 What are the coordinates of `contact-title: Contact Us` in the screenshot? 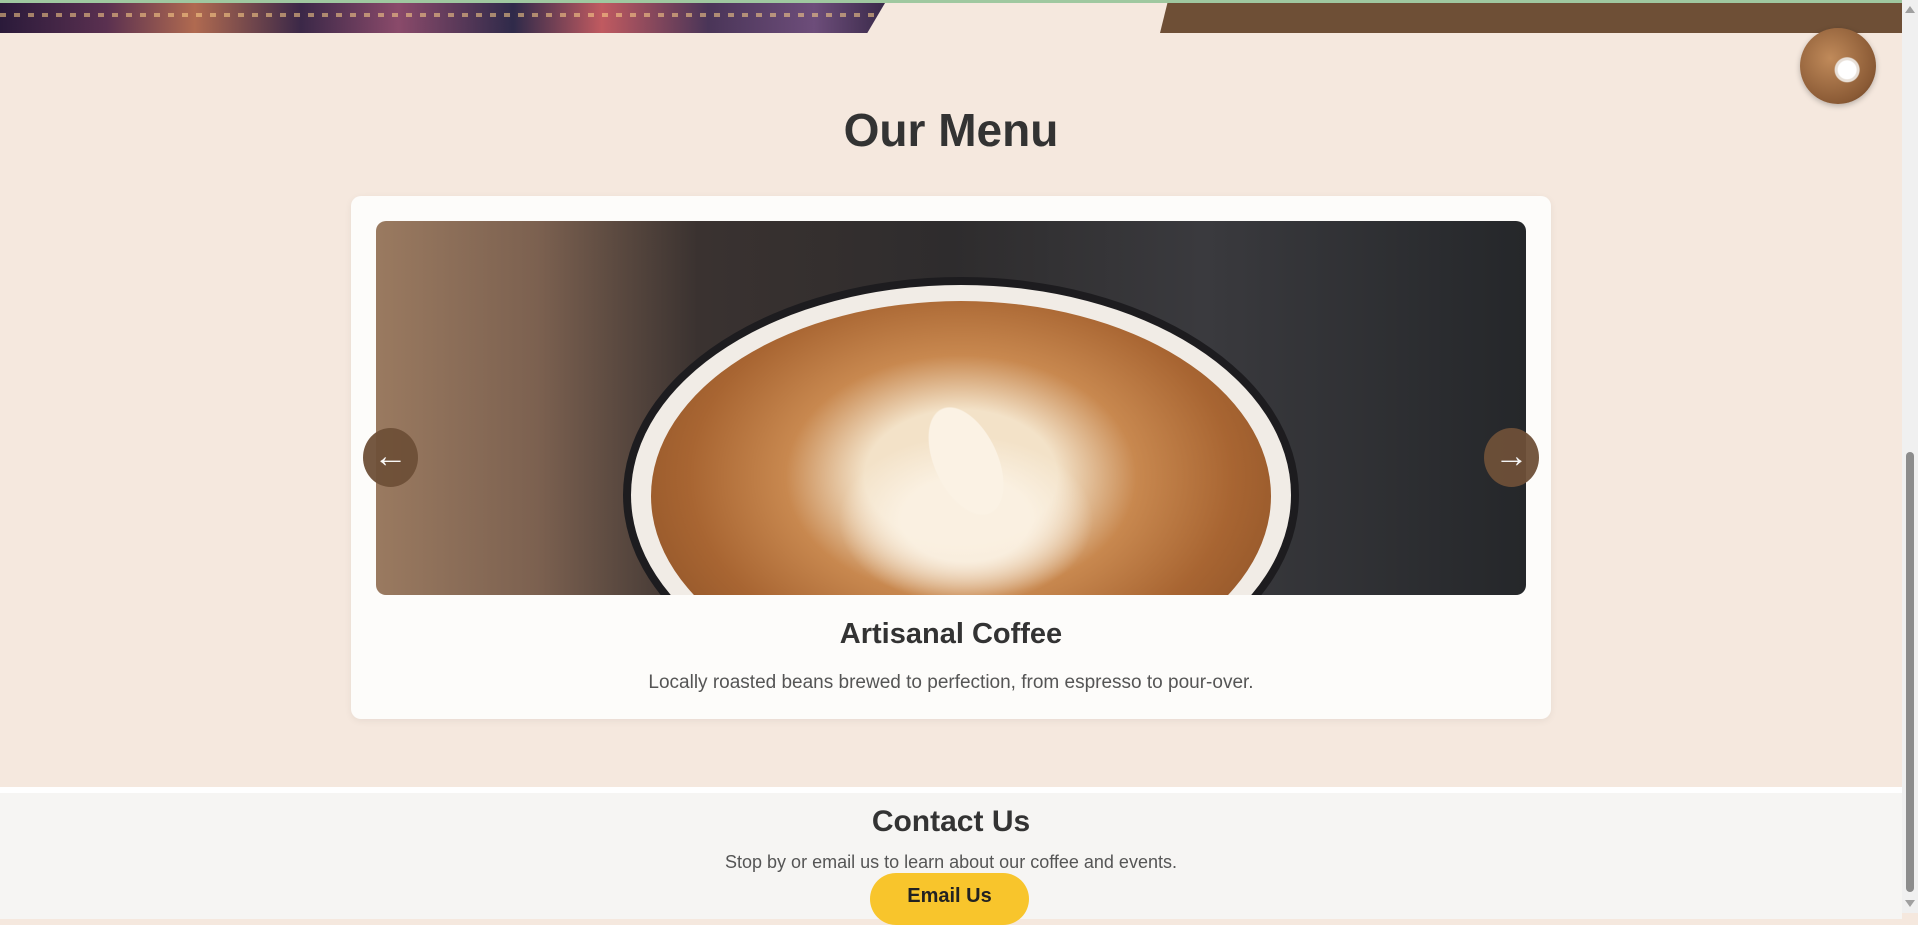 It's located at (951, 821).